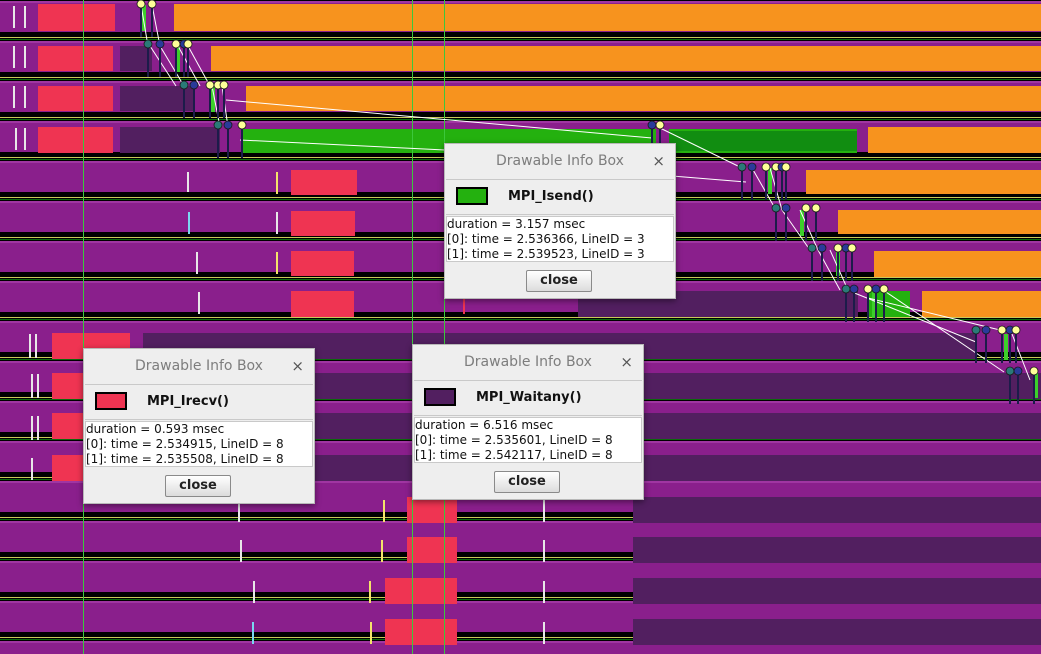 Image resolution: width=1041 pixels, height=654 pixels. What do you see at coordinates (155, 429) in the screenshot?
I see `duration-text: duration = 0.593 msec` at bounding box center [155, 429].